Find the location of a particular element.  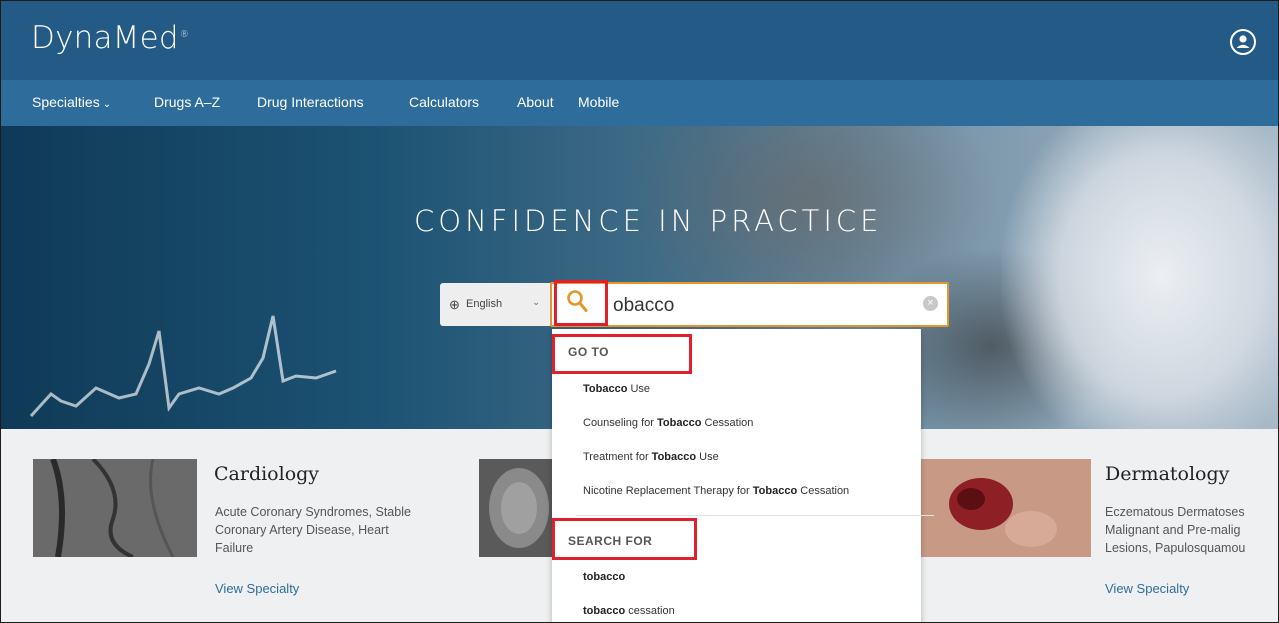

nav-mobile: Mobile is located at coordinates (598, 102).